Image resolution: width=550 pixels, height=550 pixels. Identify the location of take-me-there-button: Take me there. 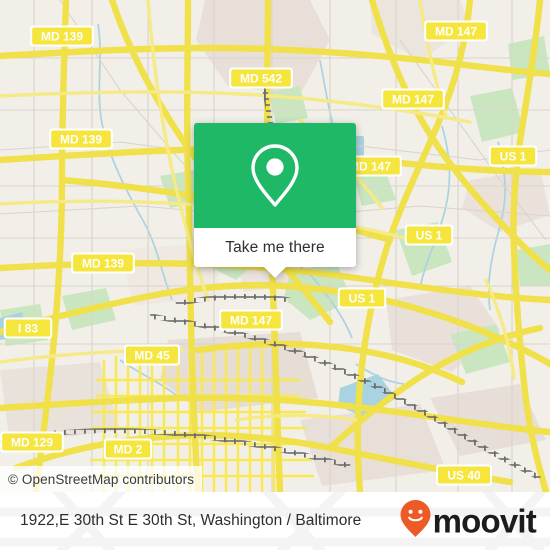
(275, 253).